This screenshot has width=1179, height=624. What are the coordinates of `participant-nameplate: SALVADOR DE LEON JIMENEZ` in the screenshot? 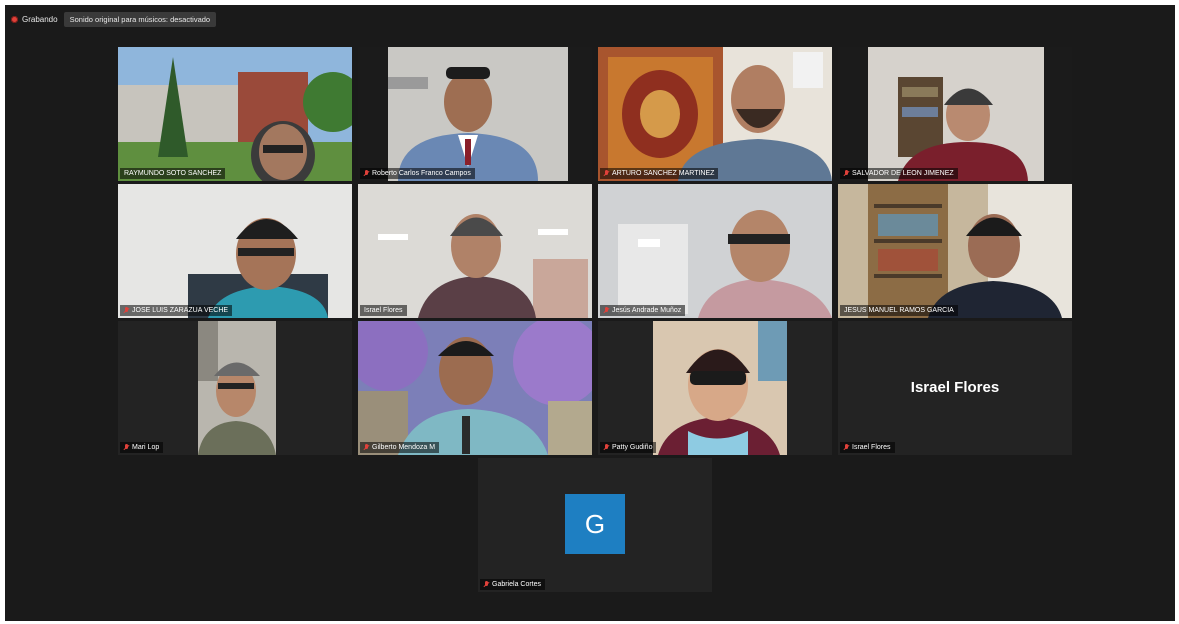 It's located at (899, 173).